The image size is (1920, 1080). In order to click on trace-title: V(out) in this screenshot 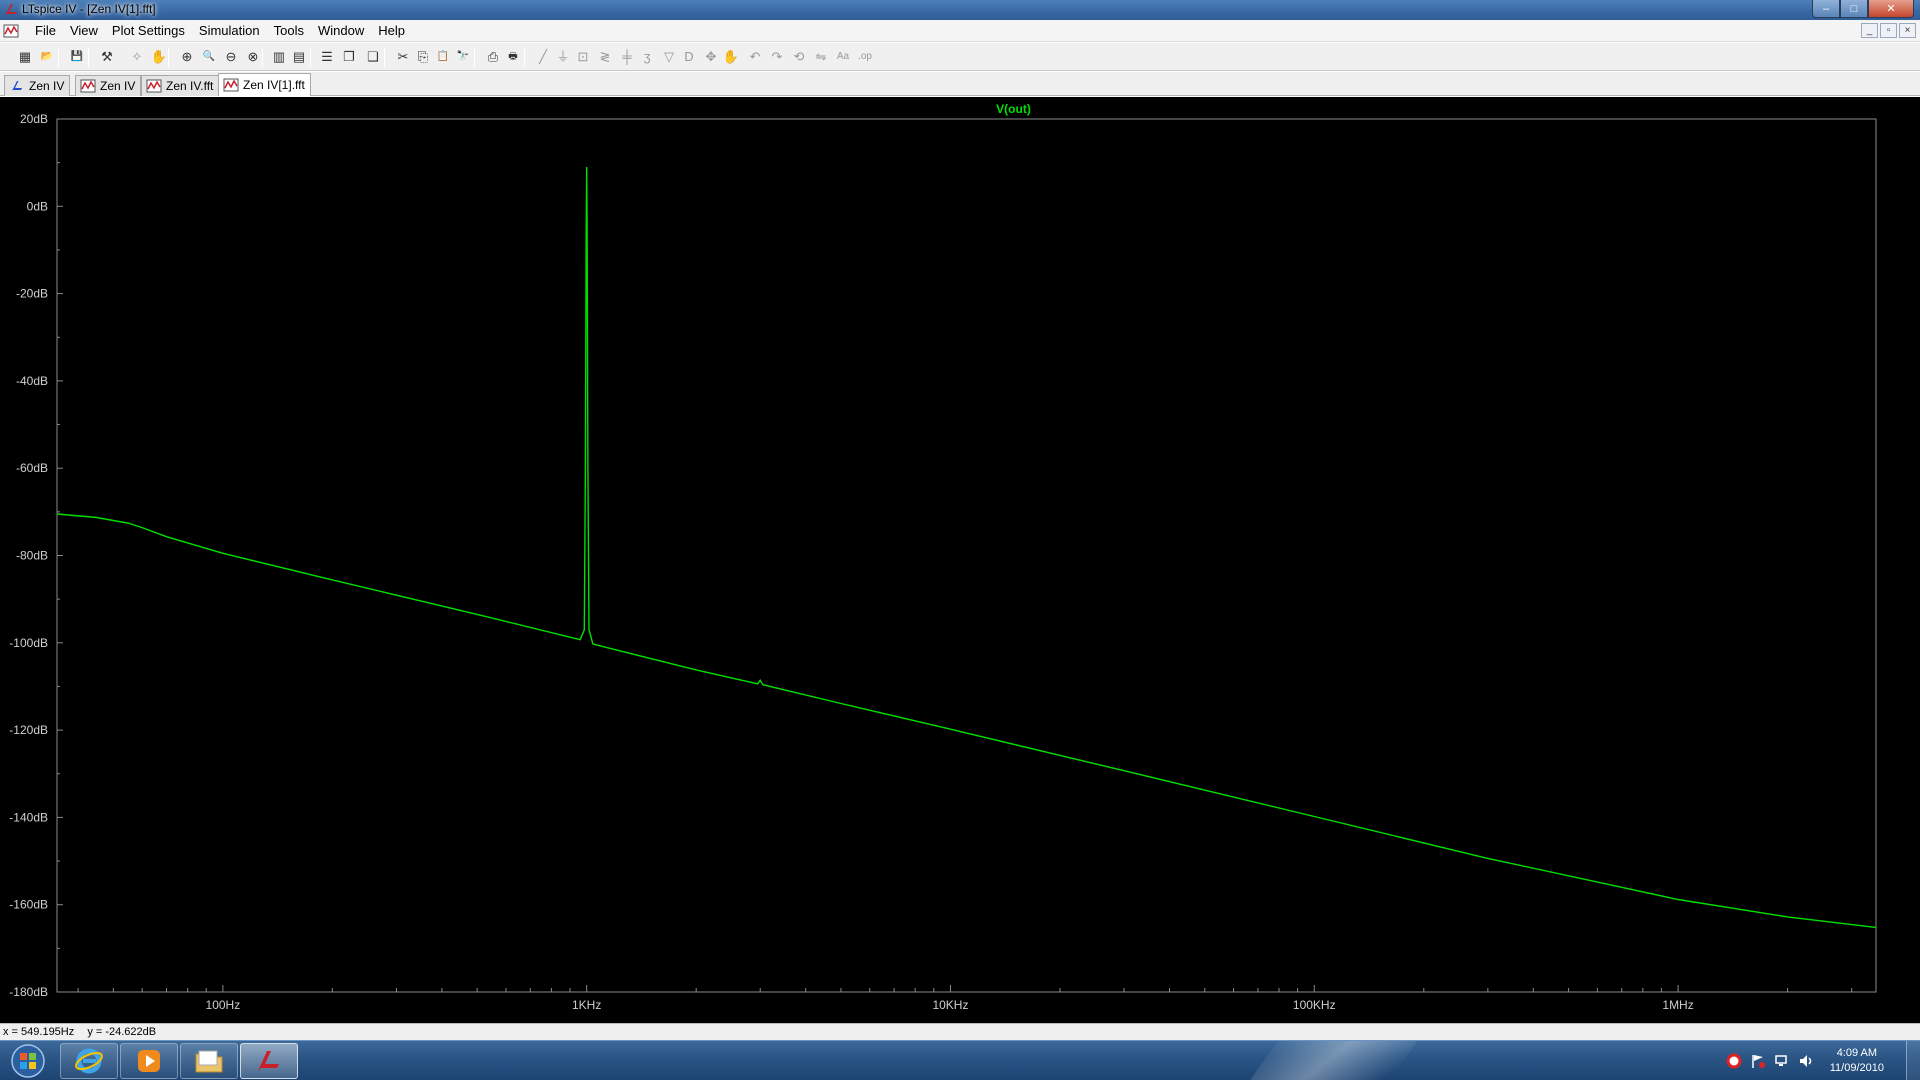, I will do `click(1013, 109)`.